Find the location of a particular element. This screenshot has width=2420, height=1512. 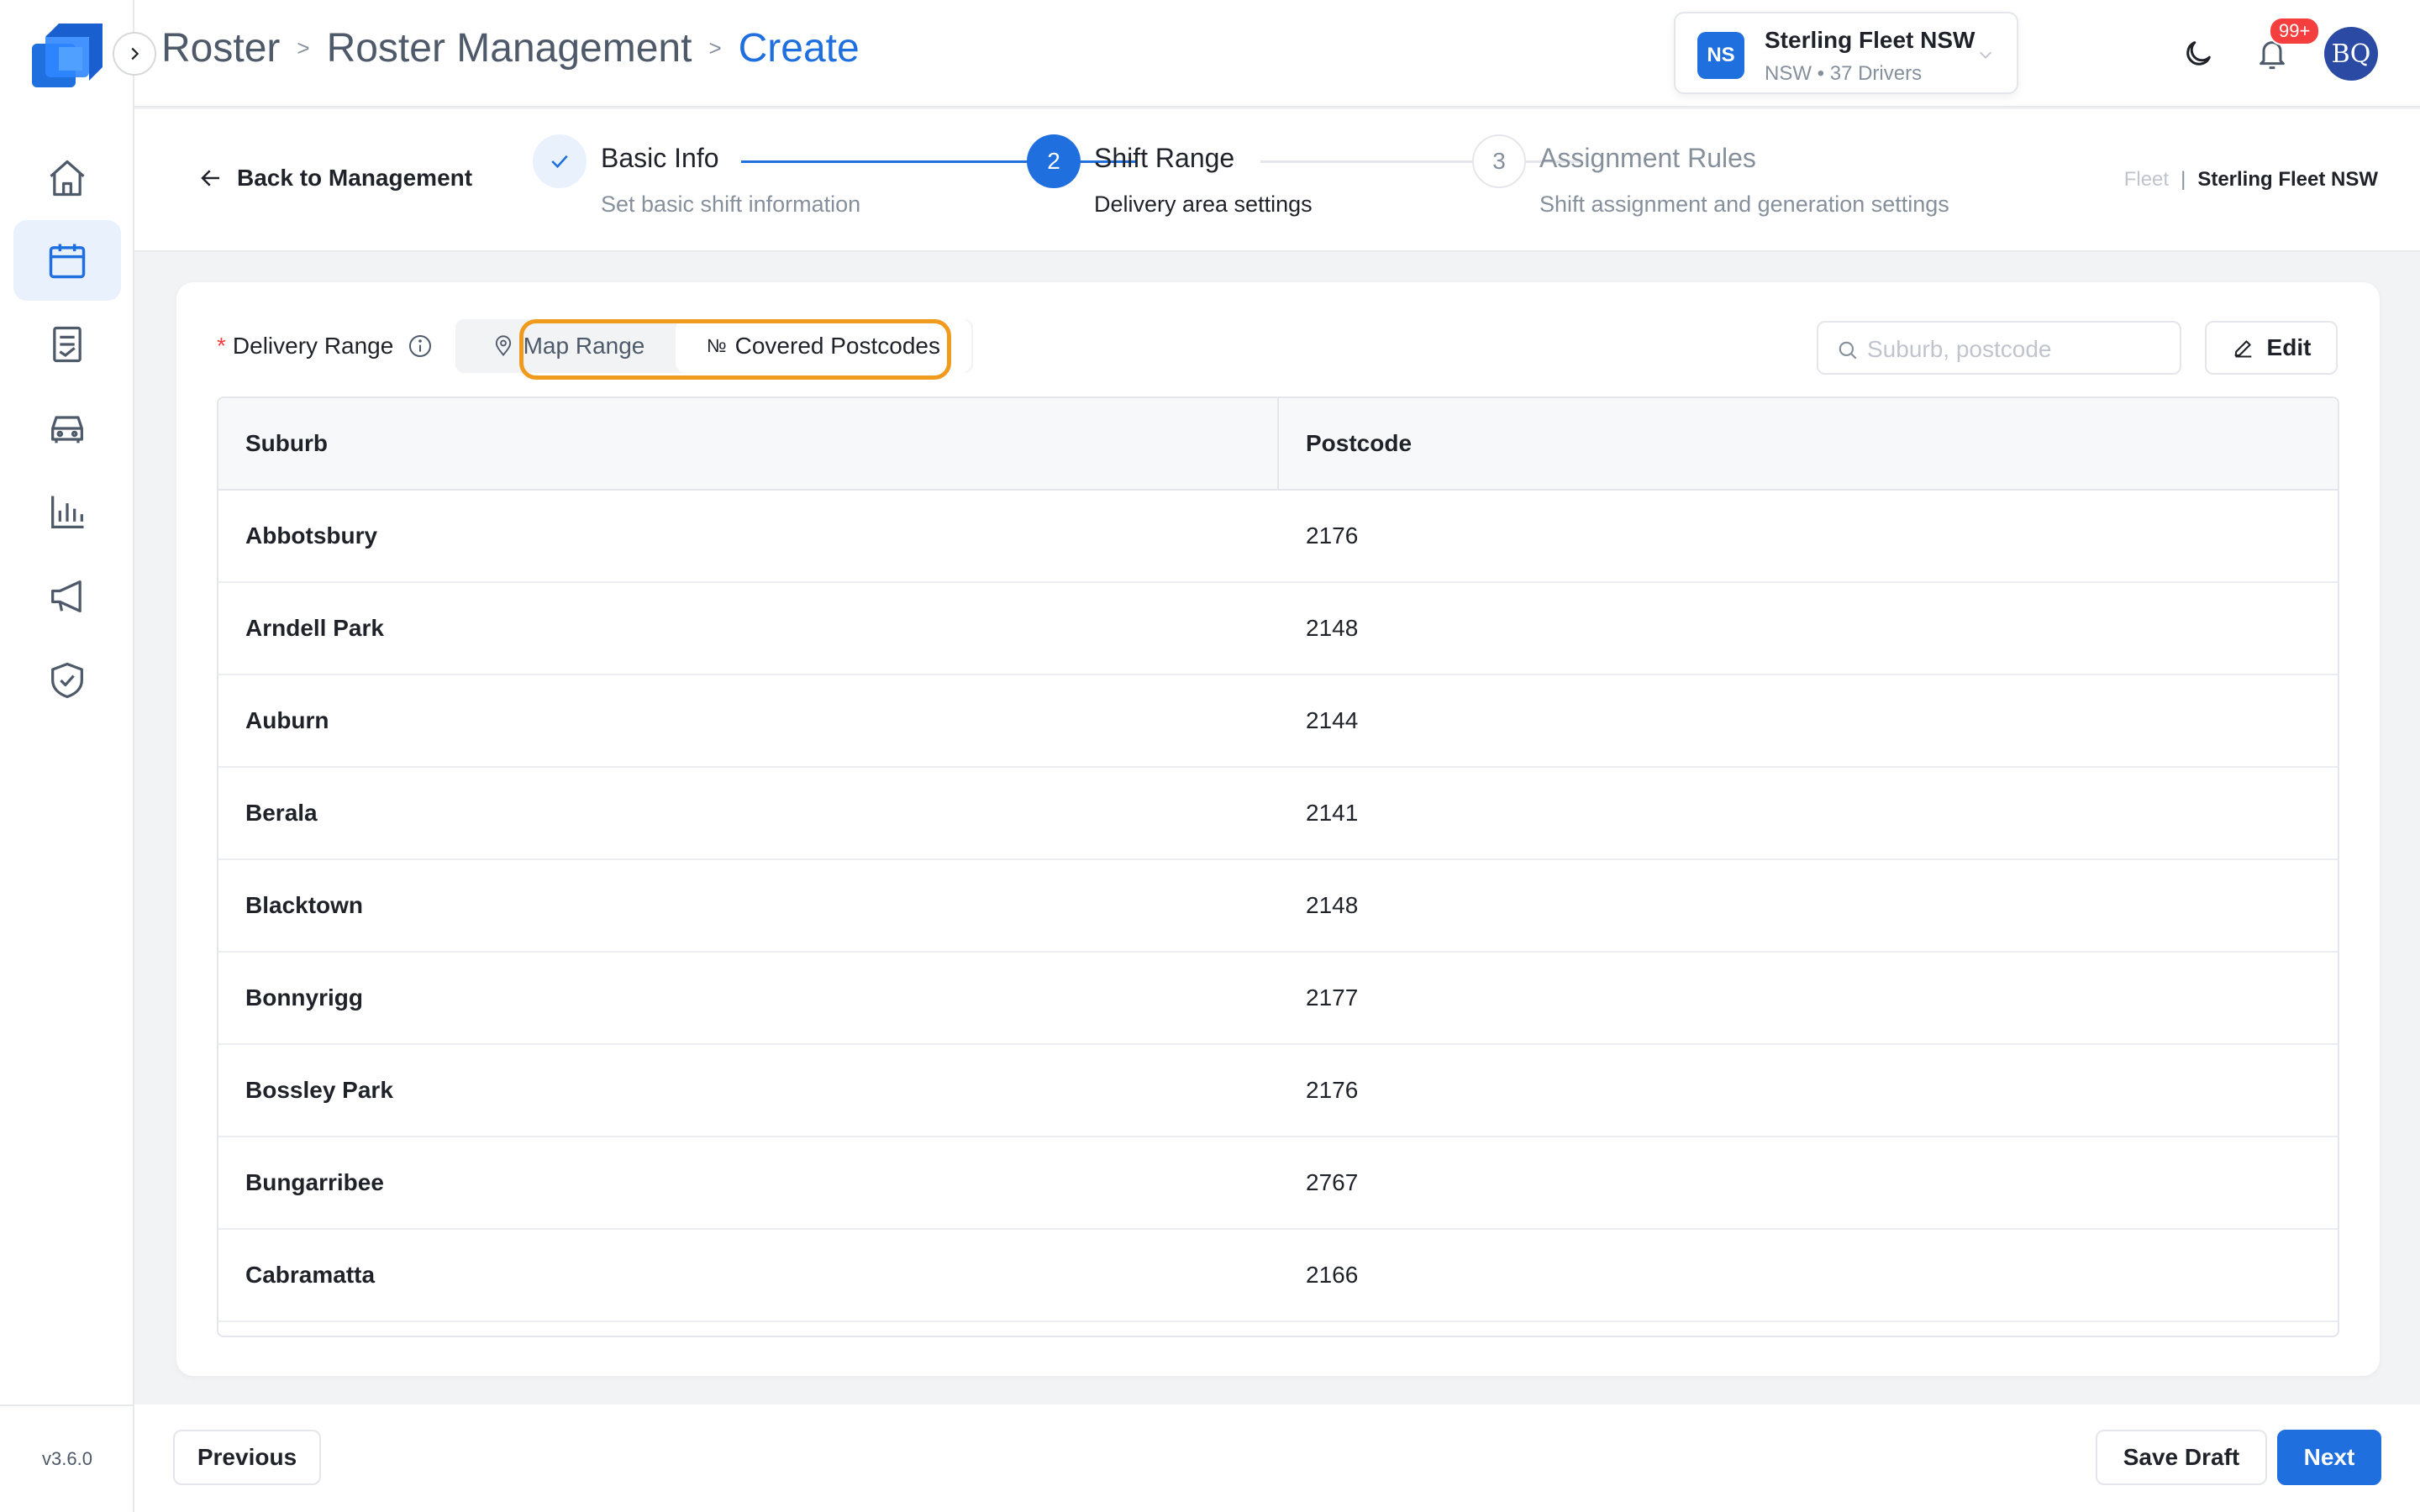

table-header: Suburb Postcode is located at coordinates (1278, 444).